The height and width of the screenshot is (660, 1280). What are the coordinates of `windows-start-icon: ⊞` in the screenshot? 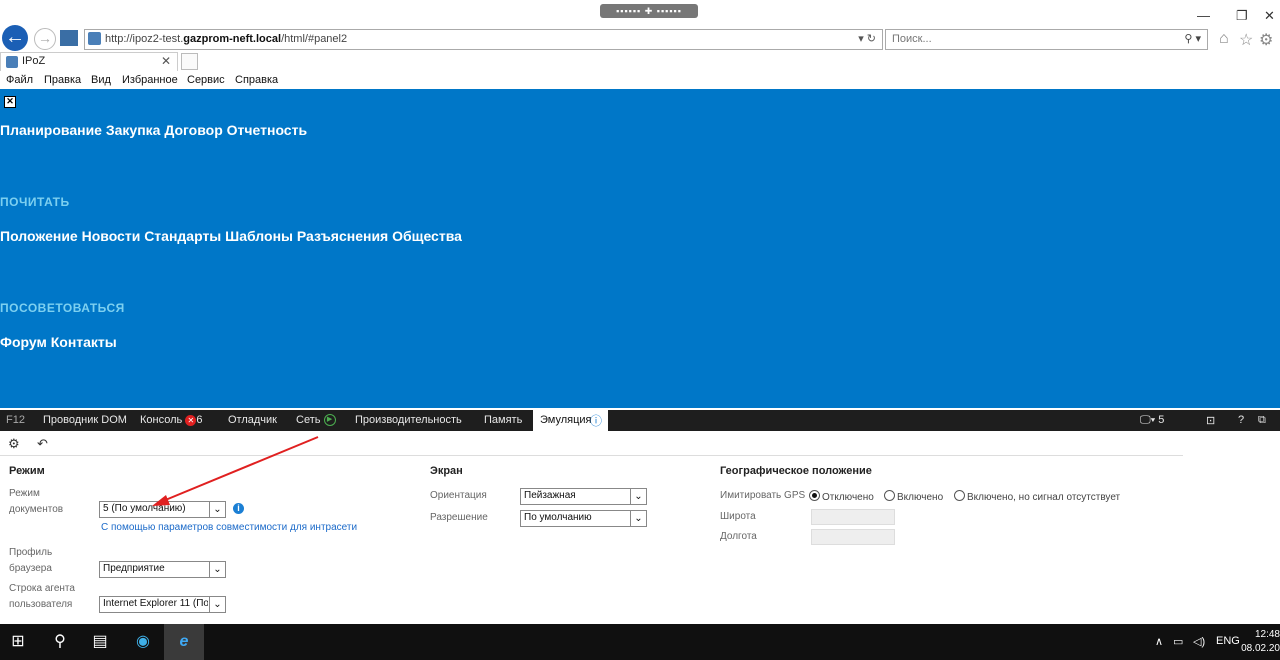 It's located at (18, 642).